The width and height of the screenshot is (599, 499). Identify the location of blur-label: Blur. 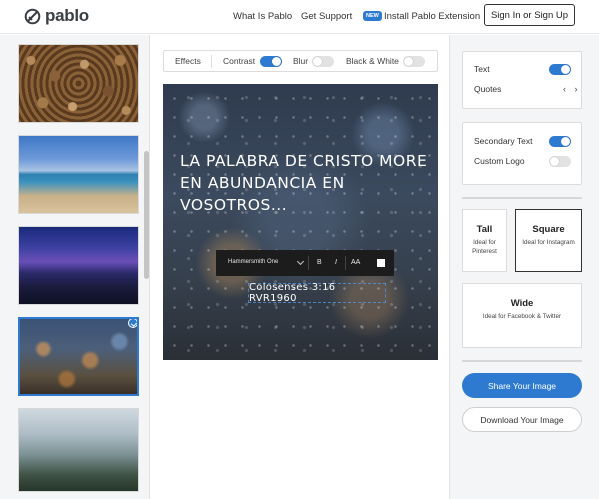
(301, 61).